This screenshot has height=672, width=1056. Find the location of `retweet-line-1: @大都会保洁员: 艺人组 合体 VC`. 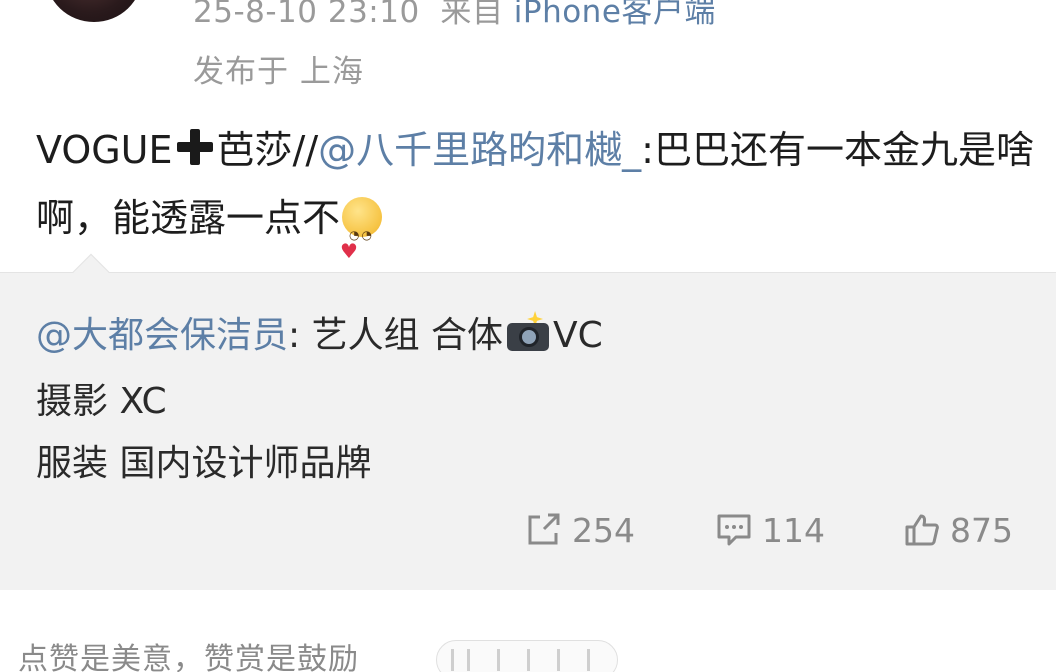

retweet-line-1: @大都会保洁员: 艺人组 合体 VC is located at coordinates (319, 332).